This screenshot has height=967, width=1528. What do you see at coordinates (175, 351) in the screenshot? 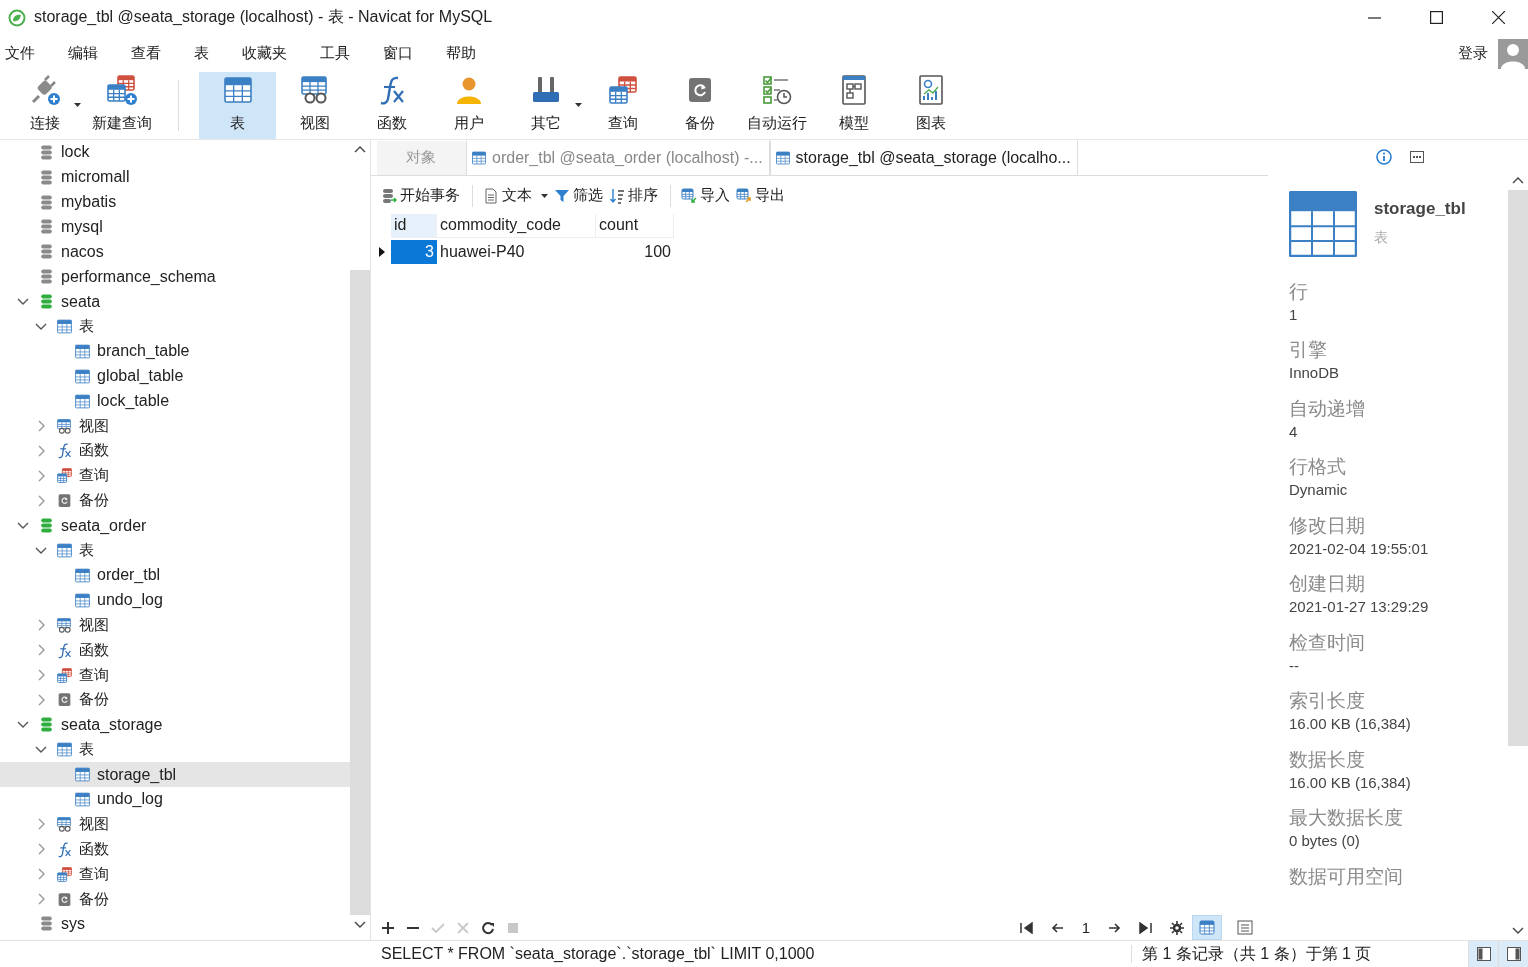
I see `tree-item: branch_table` at bounding box center [175, 351].